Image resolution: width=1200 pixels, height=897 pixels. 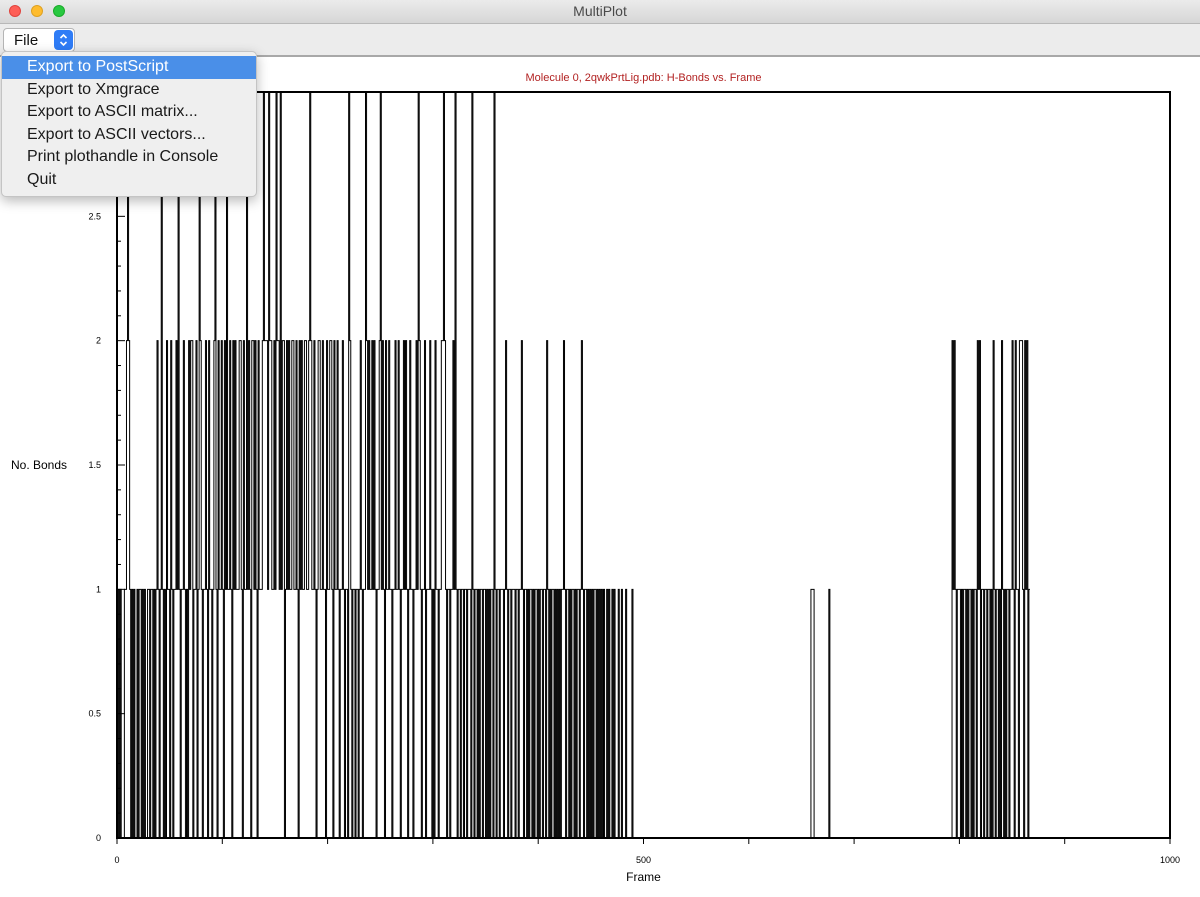 What do you see at coordinates (98, 589) in the screenshot?
I see `y-tick-label: 1` at bounding box center [98, 589].